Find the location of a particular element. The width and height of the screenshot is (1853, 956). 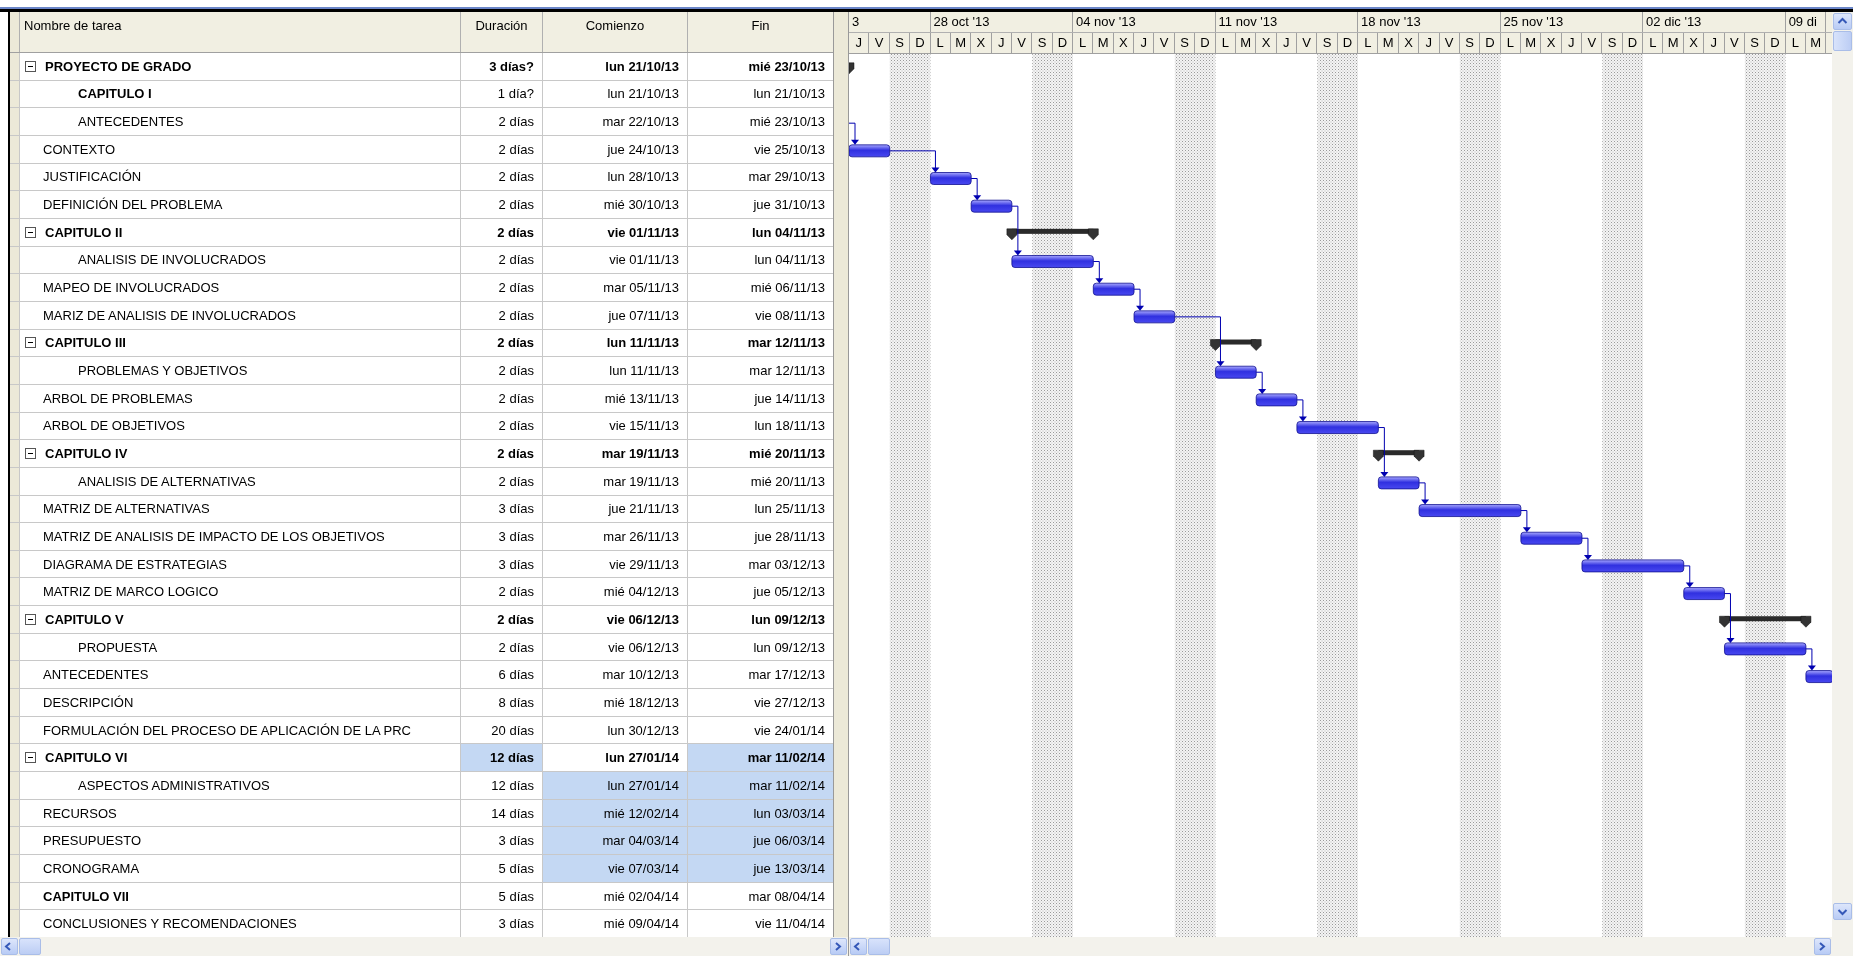

table-cell: mié 18/12/13 is located at coordinates (615, 702).